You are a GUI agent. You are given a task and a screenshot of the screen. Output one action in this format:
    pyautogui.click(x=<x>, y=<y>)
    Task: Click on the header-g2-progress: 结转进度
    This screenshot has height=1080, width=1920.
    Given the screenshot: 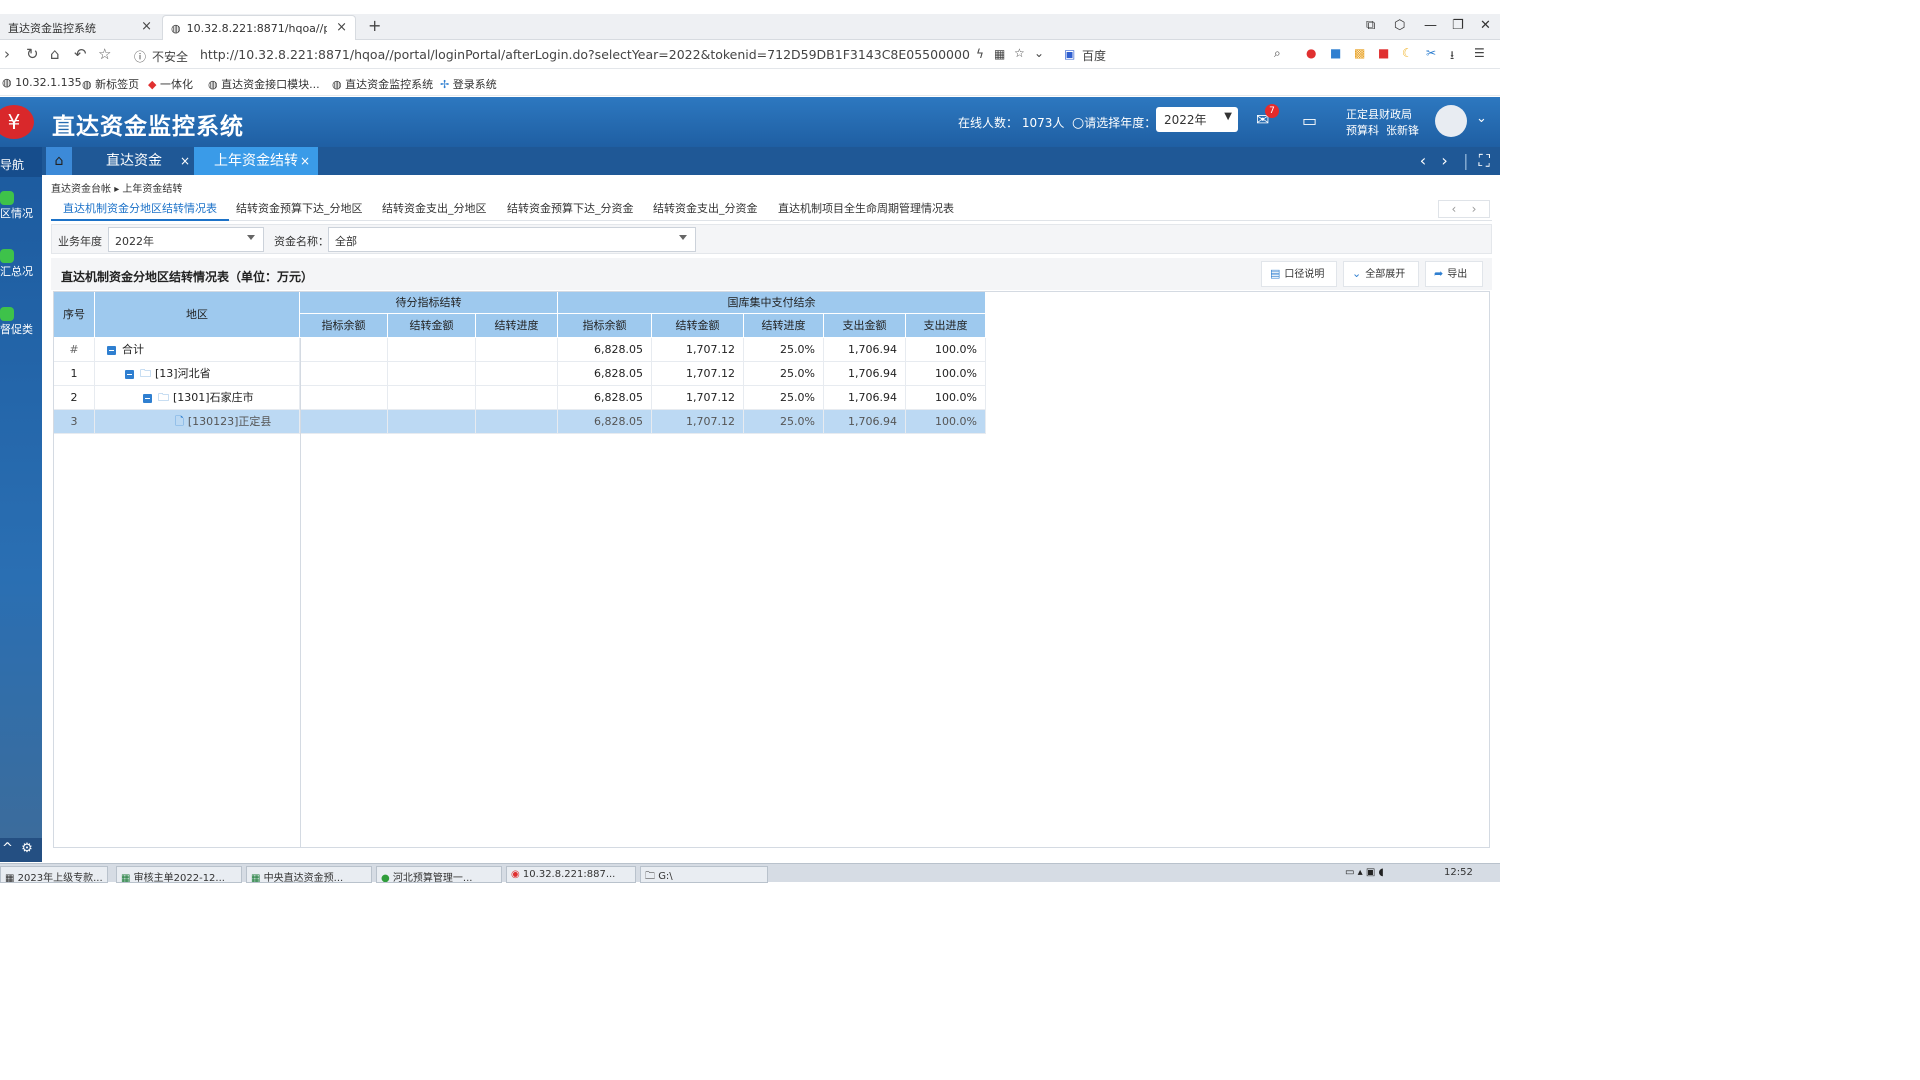 What is the action you would take?
    pyautogui.click(x=784, y=326)
    